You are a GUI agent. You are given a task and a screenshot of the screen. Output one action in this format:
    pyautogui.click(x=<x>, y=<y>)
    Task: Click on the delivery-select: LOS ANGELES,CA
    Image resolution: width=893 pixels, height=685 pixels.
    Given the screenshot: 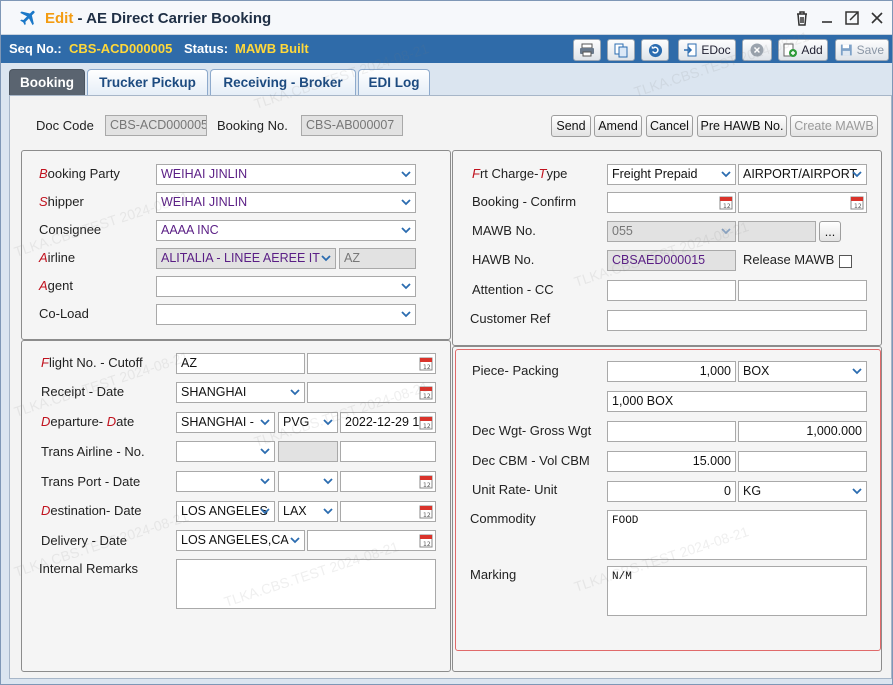 What is the action you would take?
    pyautogui.click(x=240, y=540)
    